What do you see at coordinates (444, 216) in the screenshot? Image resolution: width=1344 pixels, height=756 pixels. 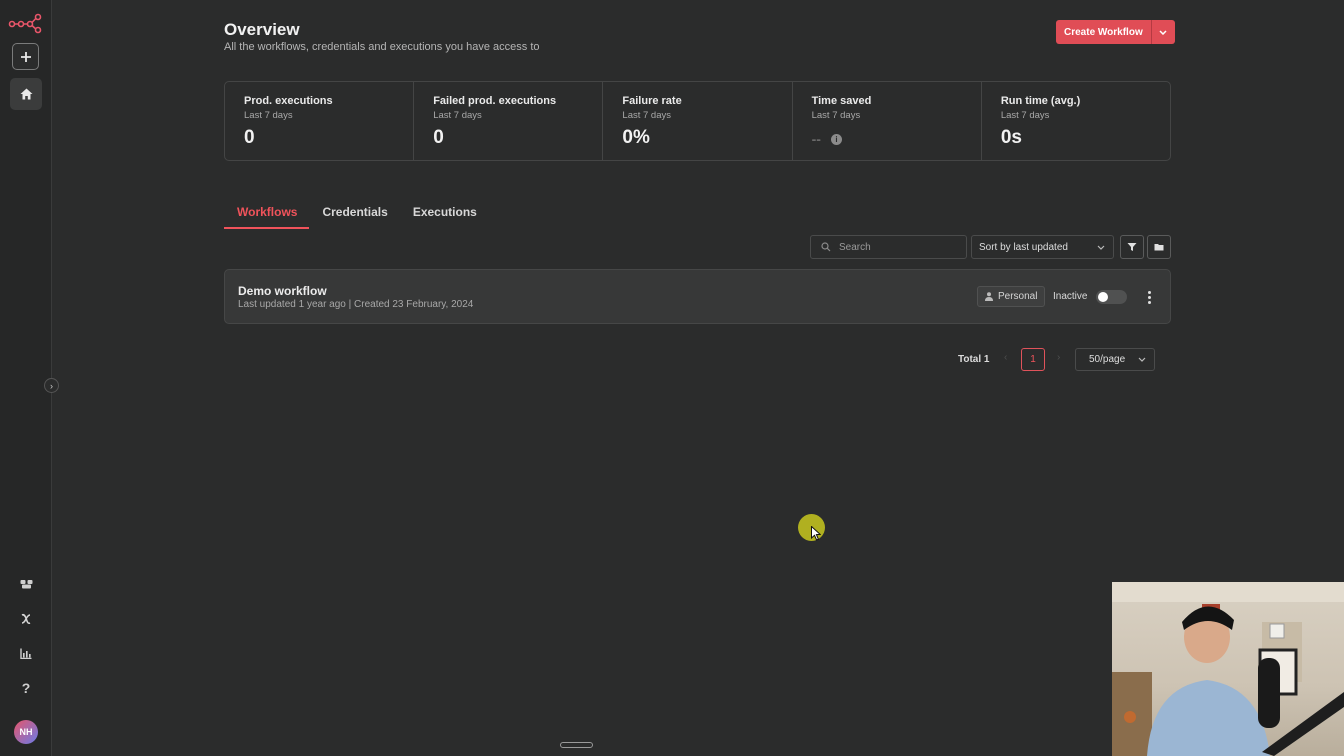 I see `tab-executions: Executions` at bounding box center [444, 216].